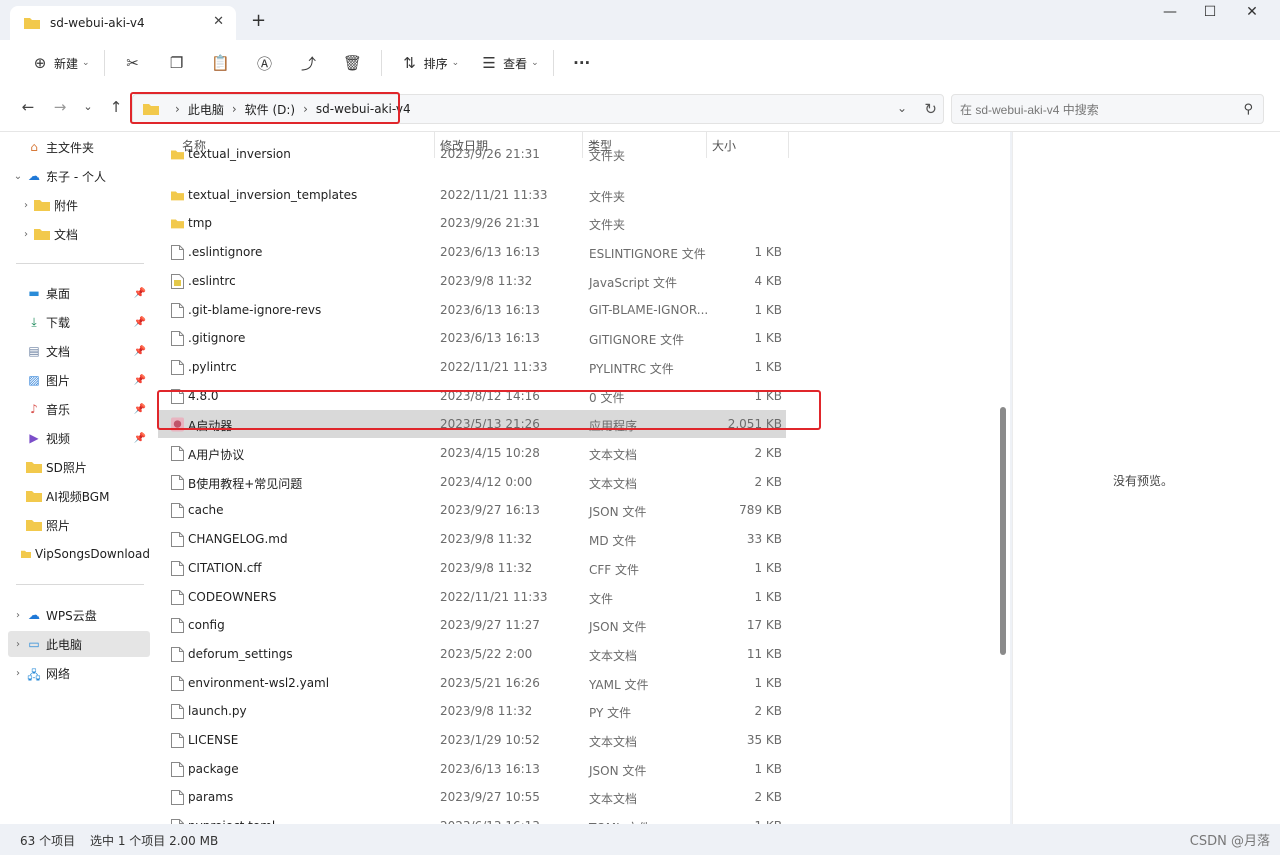 Image resolution: width=1280 pixels, height=855 pixels. What do you see at coordinates (472, 625) in the screenshot?
I see `table-row: config 2023/9/27 11:27 JSON 文件 17 KB` at bounding box center [472, 625].